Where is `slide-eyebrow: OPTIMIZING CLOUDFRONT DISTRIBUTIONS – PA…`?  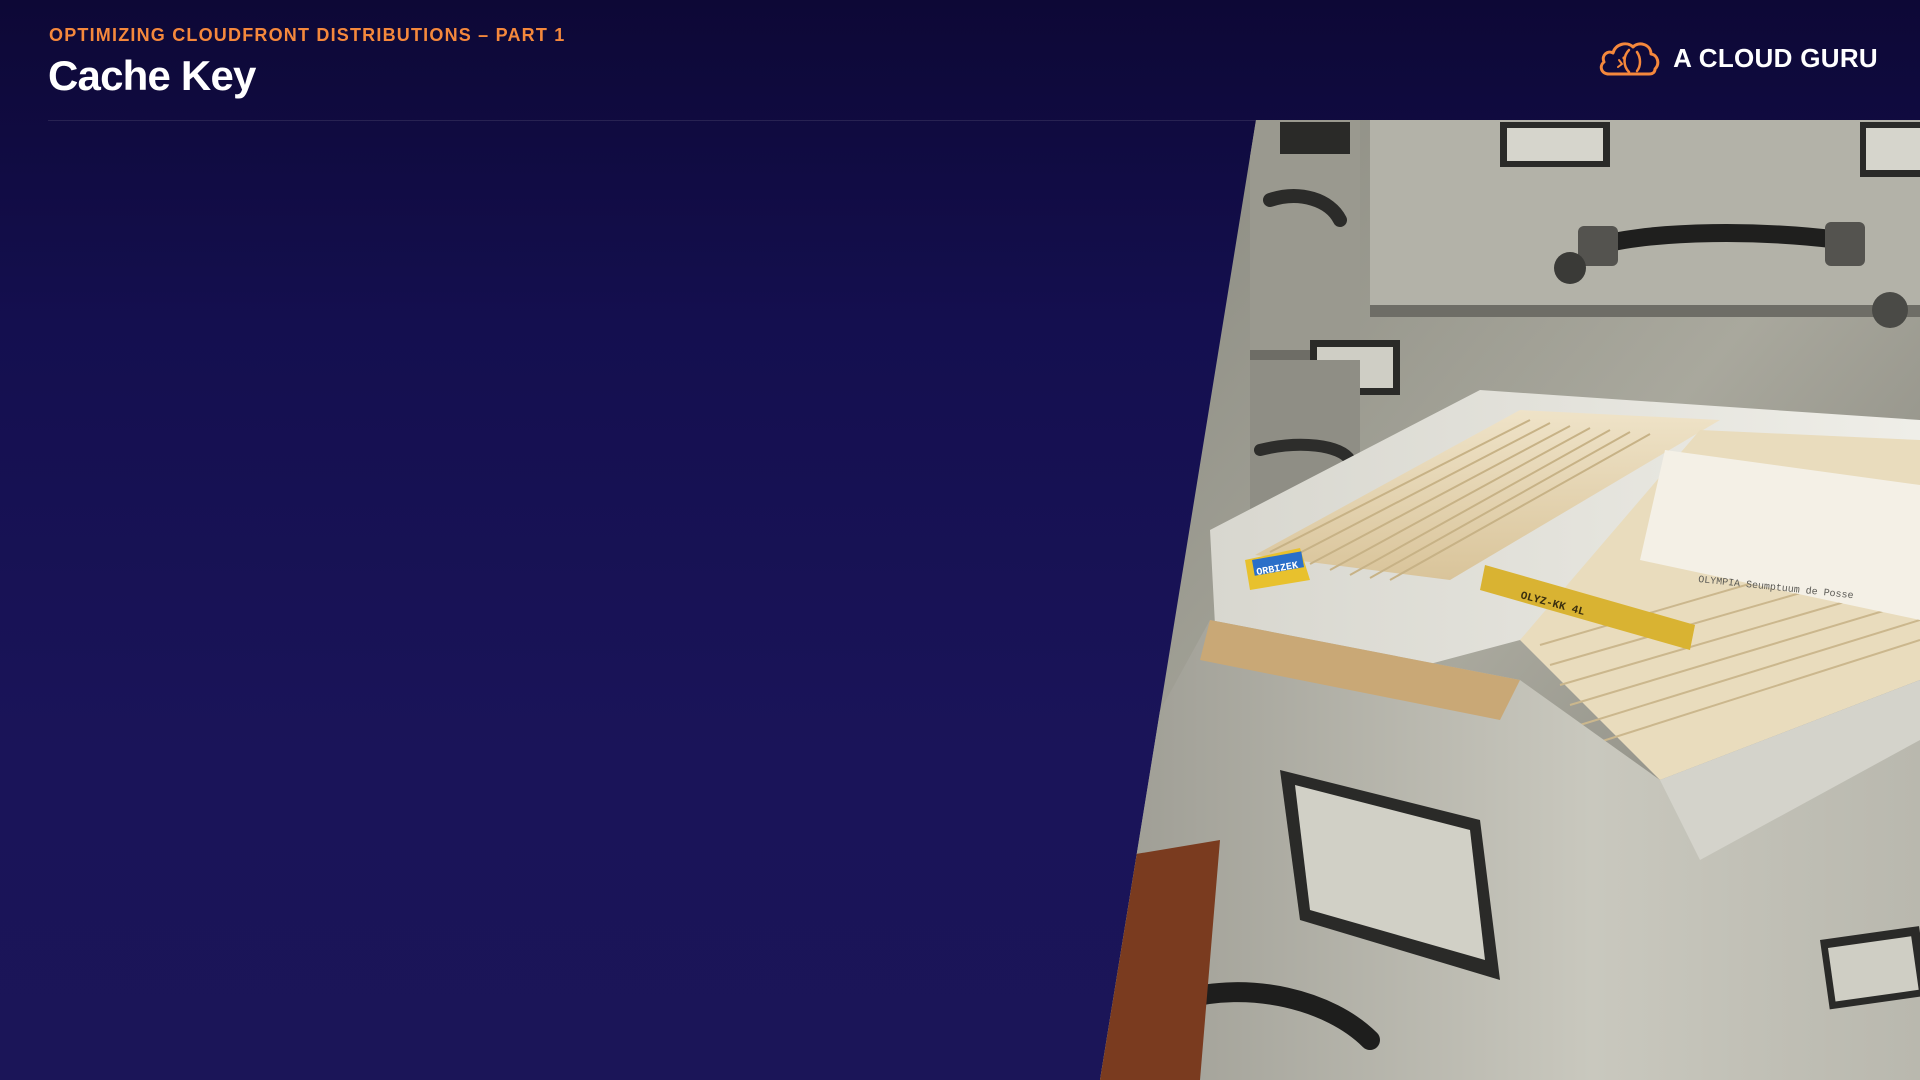
slide-eyebrow: OPTIMIZING CLOUDFRONT DISTRIBUTIONS – PA… is located at coordinates (307, 35).